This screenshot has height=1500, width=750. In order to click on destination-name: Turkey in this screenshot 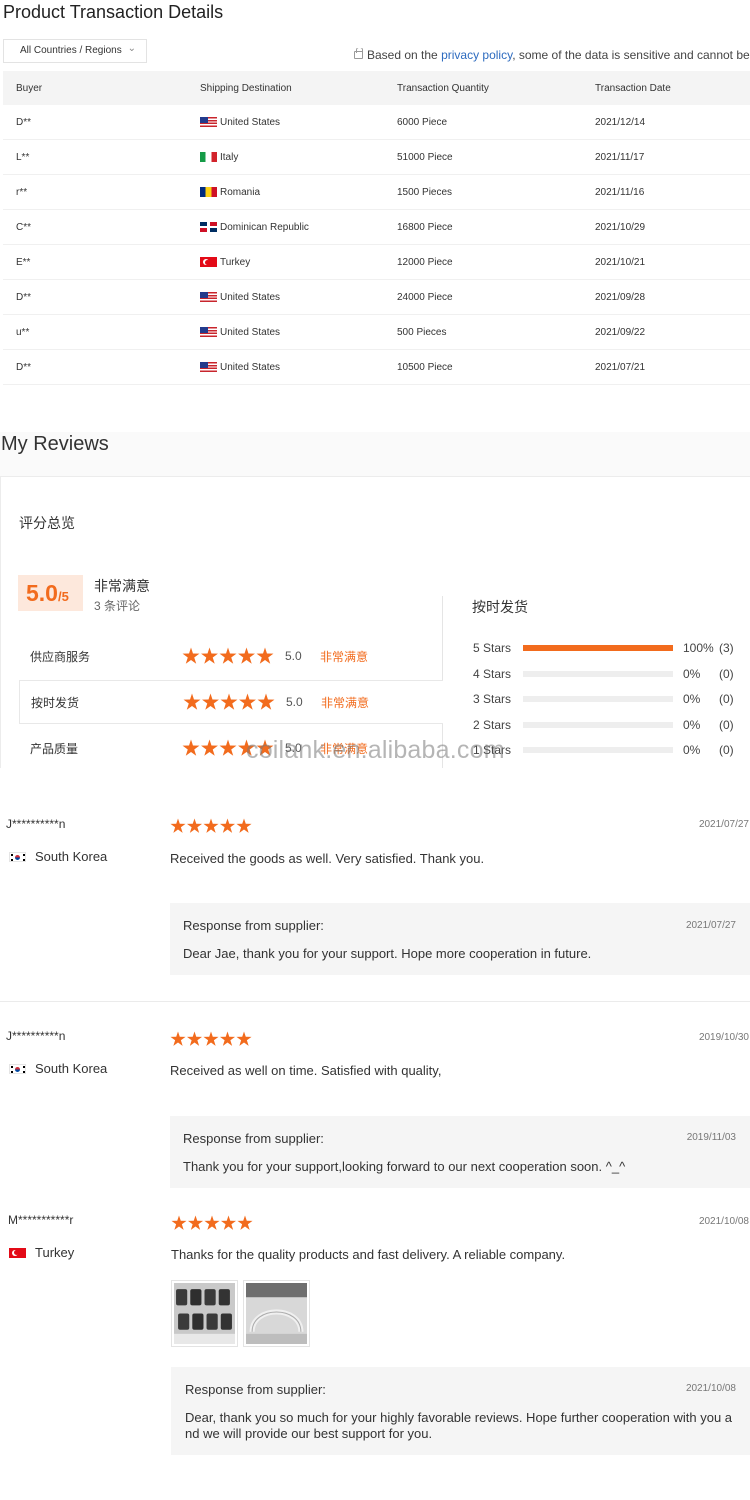, I will do `click(235, 262)`.